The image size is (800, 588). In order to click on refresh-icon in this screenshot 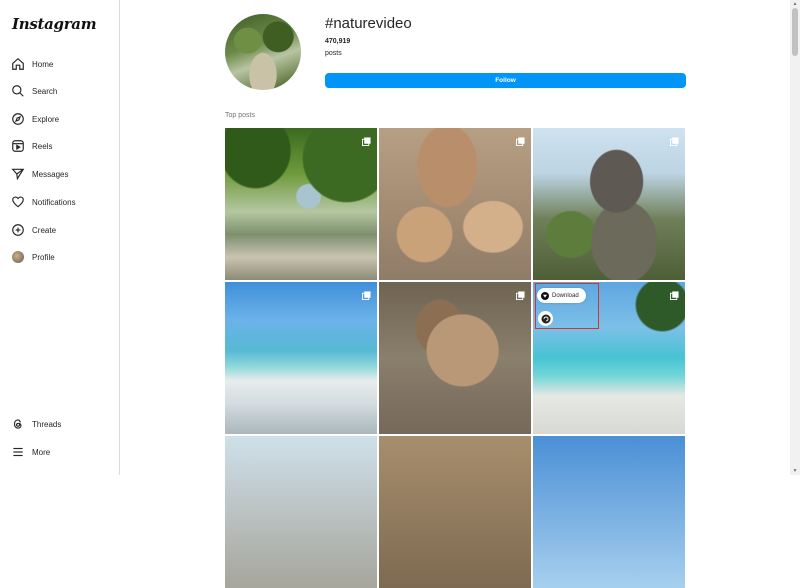, I will do `click(545, 318)`.